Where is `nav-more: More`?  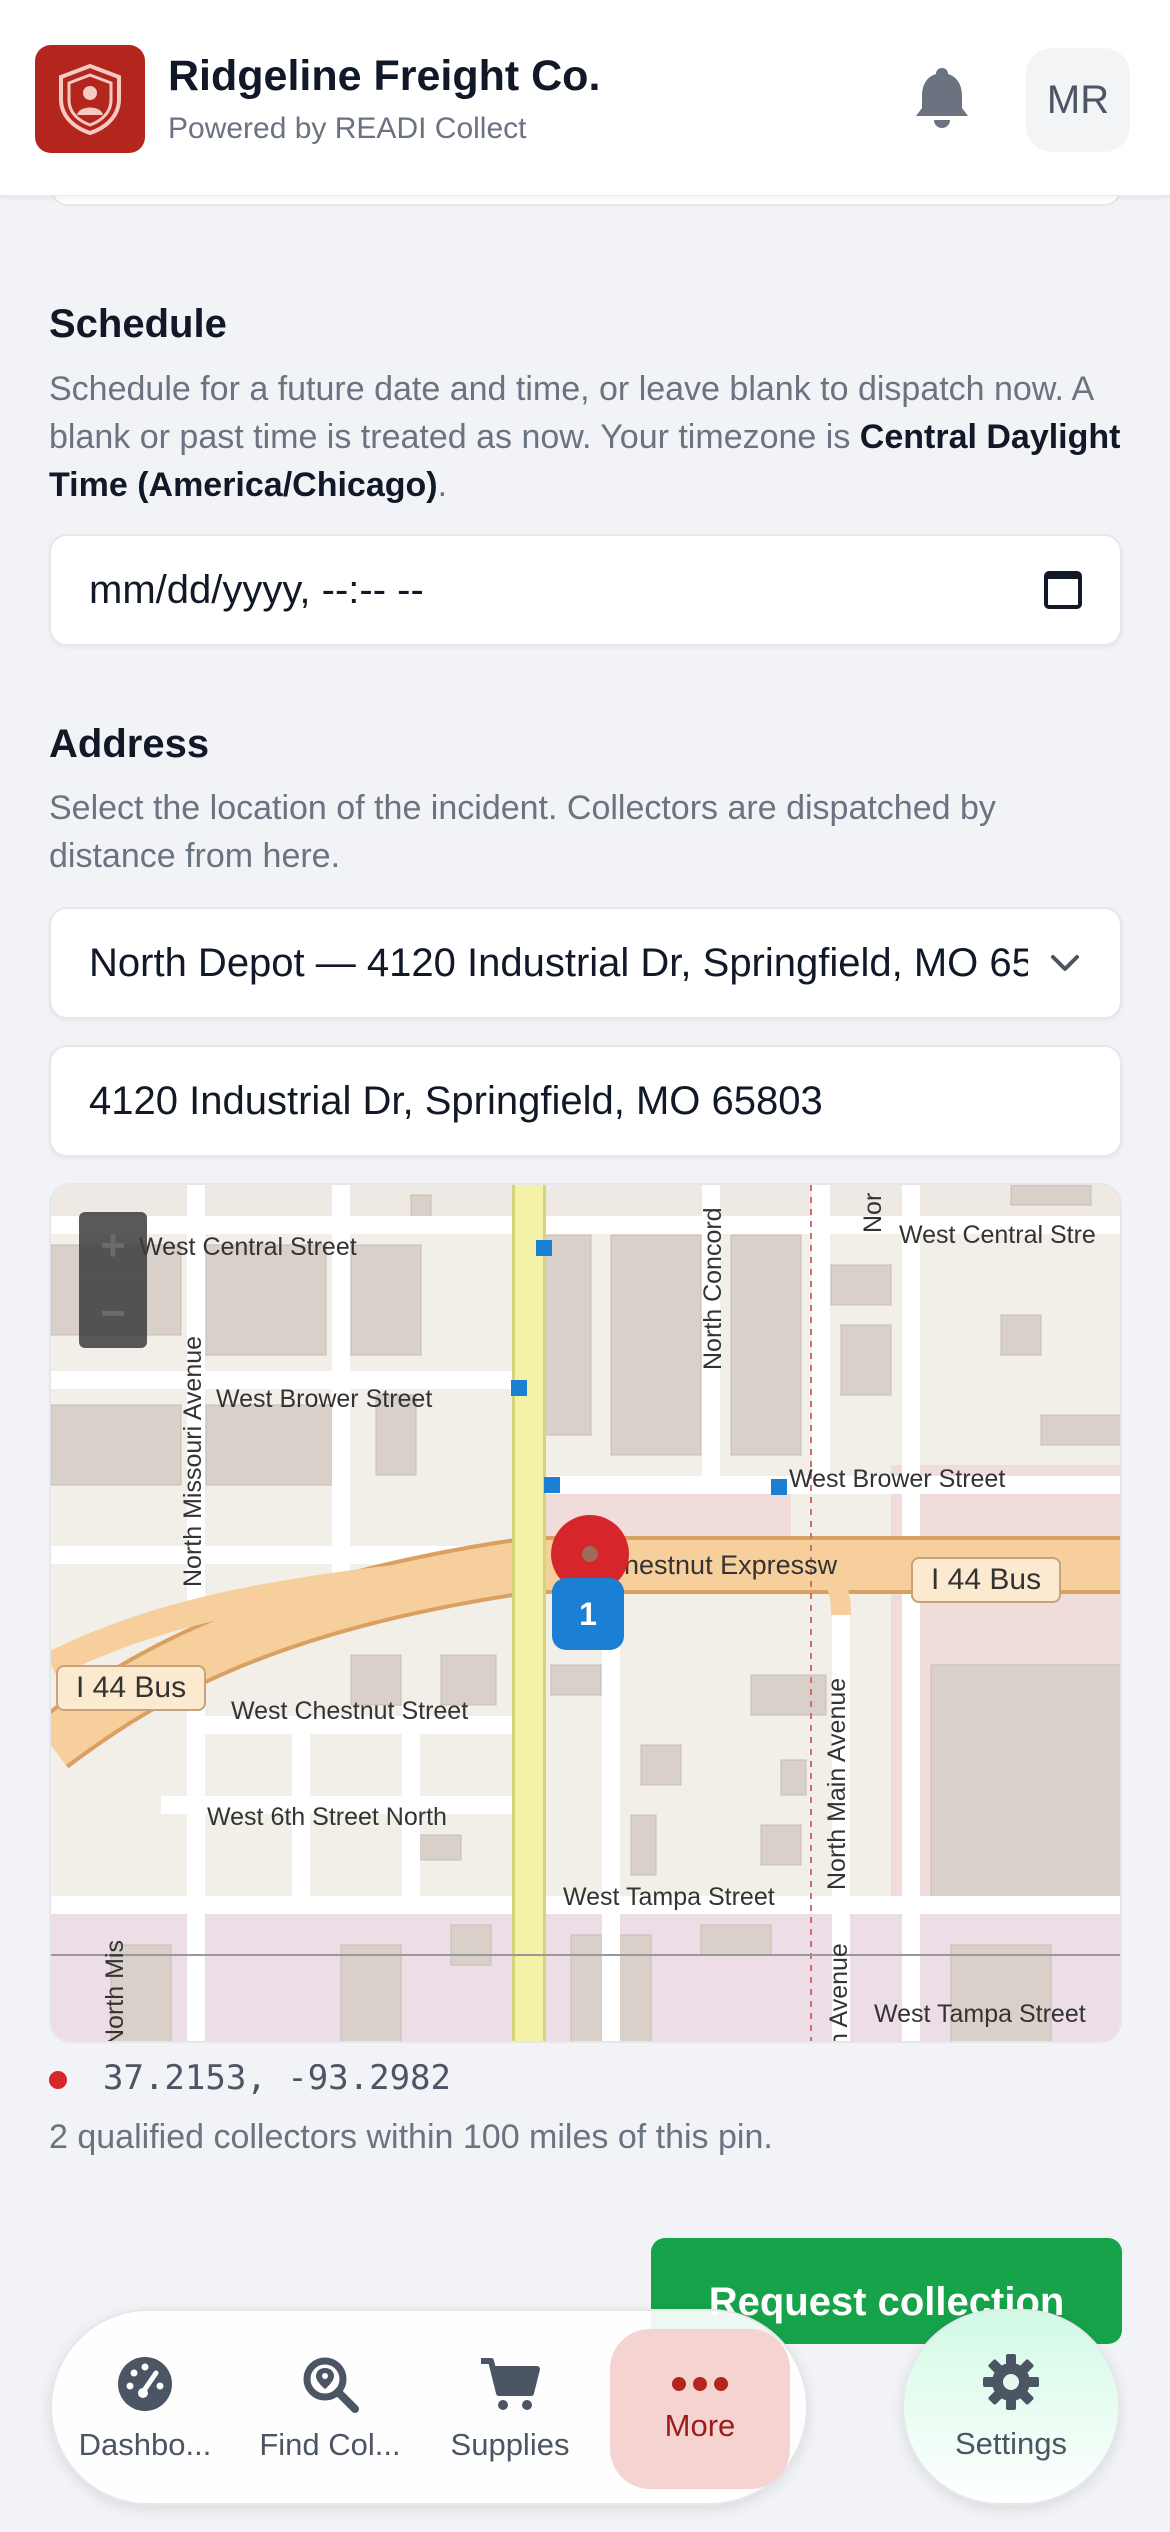
nav-more: More is located at coordinates (700, 2409).